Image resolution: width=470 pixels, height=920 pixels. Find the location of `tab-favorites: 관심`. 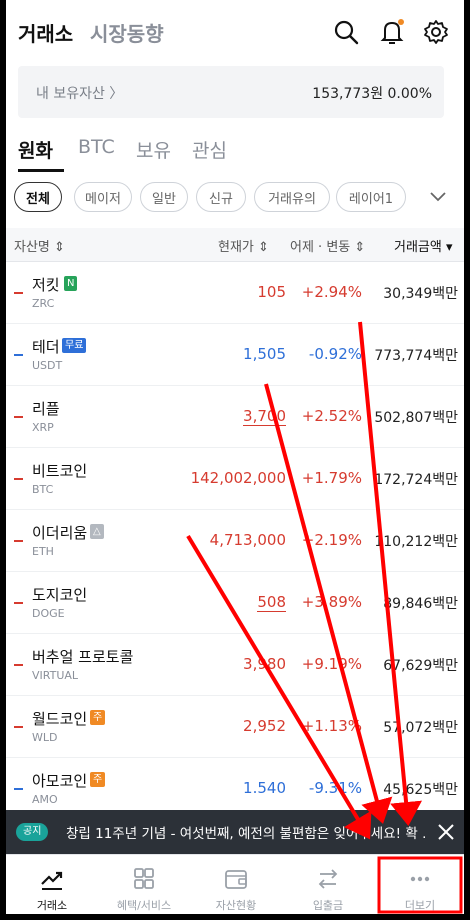

tab-favorites: 관심 is located at coordinates (209, 149).